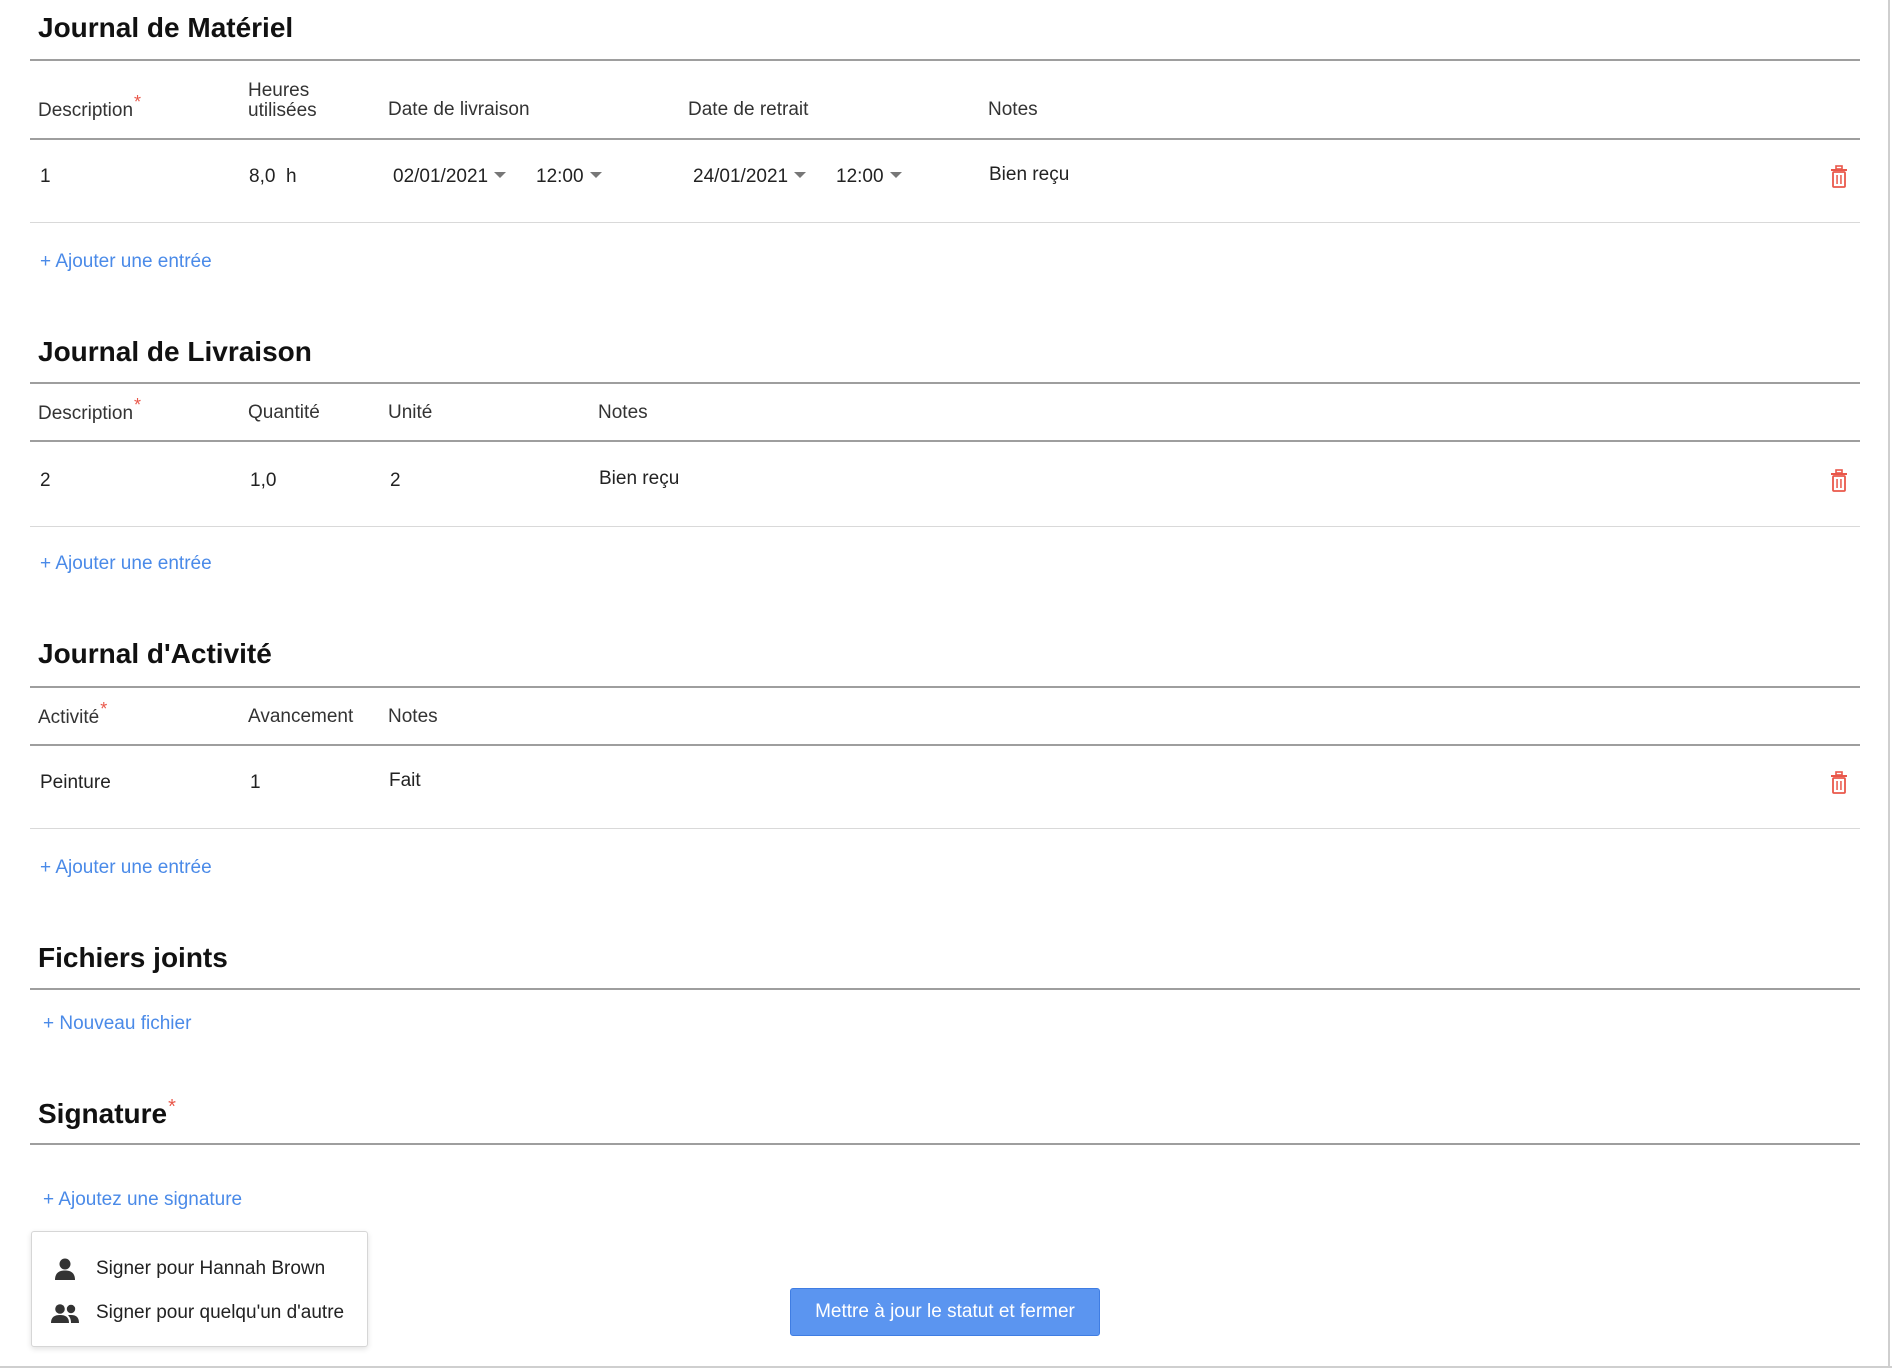 The width and height of the screenshot is (1892, 1368). What do you see at coordinates (945, 1144) in the screenshot?
I see `signature-title-divider` at bounding box center [945, 1144].